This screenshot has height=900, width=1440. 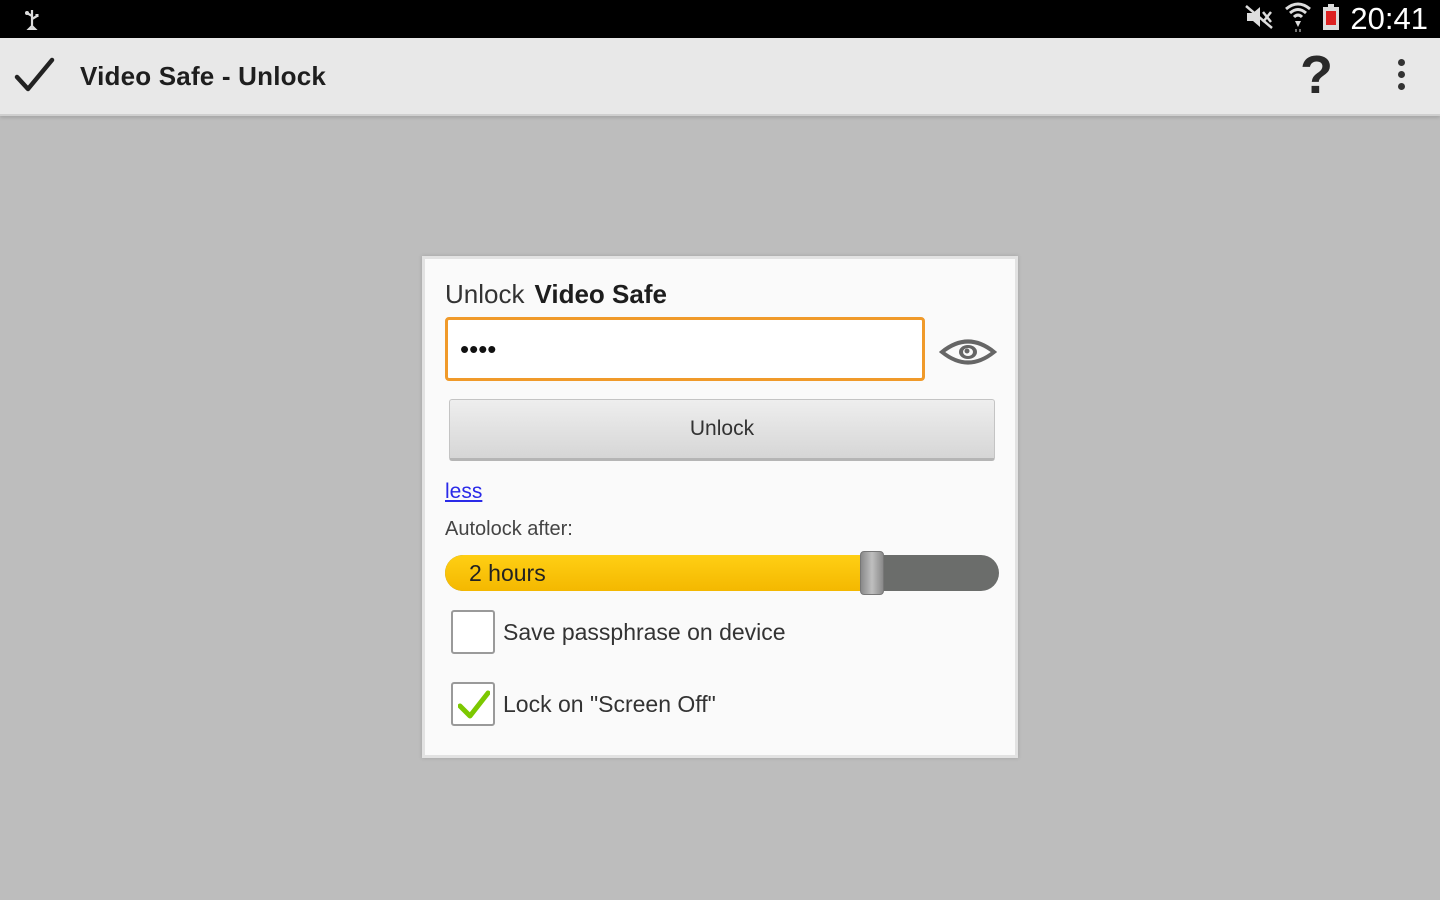 I want to click on save-passphrase-checkbox, so click(x=473, y=632).